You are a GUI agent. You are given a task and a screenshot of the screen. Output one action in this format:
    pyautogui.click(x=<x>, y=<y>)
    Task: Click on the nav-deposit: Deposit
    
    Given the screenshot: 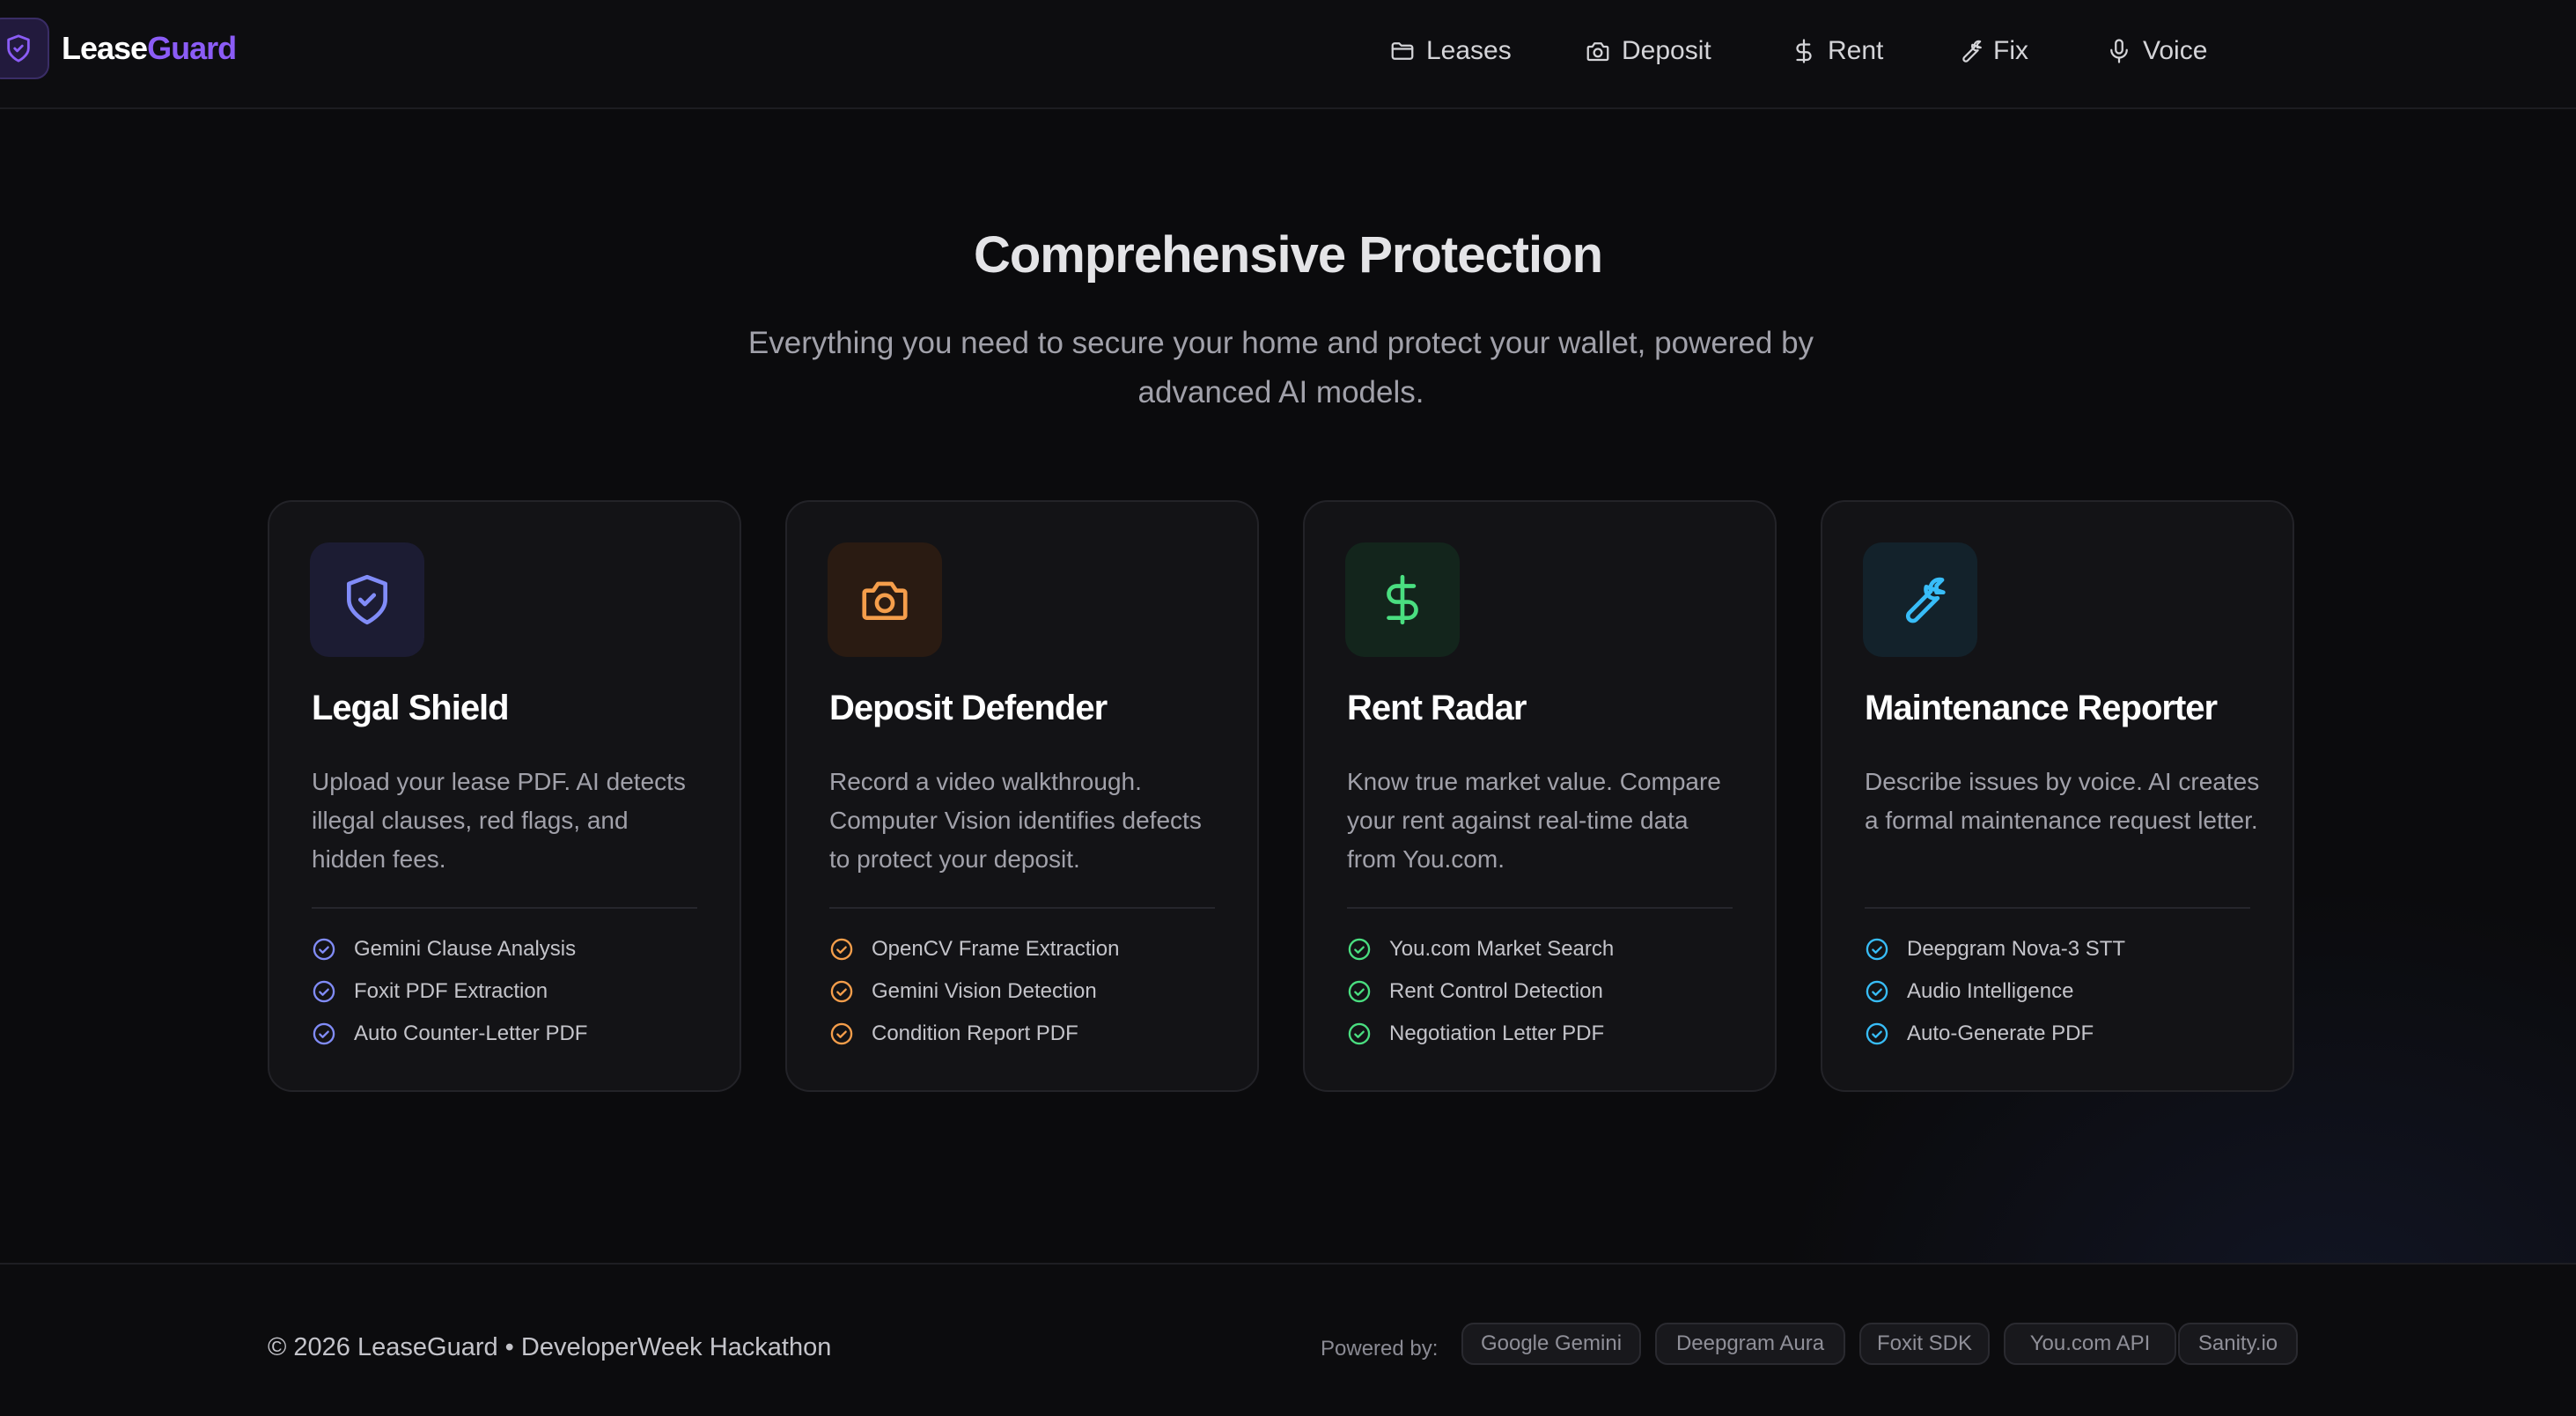 What is the action you would take?
    pyautogui.click(x=1648, y=51)
    